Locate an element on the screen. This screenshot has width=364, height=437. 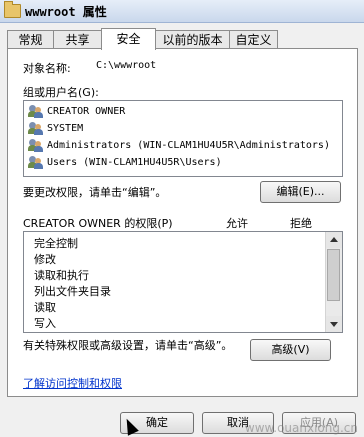
object-name-value: C:\wwwroot is located at coordinates (126, 65).